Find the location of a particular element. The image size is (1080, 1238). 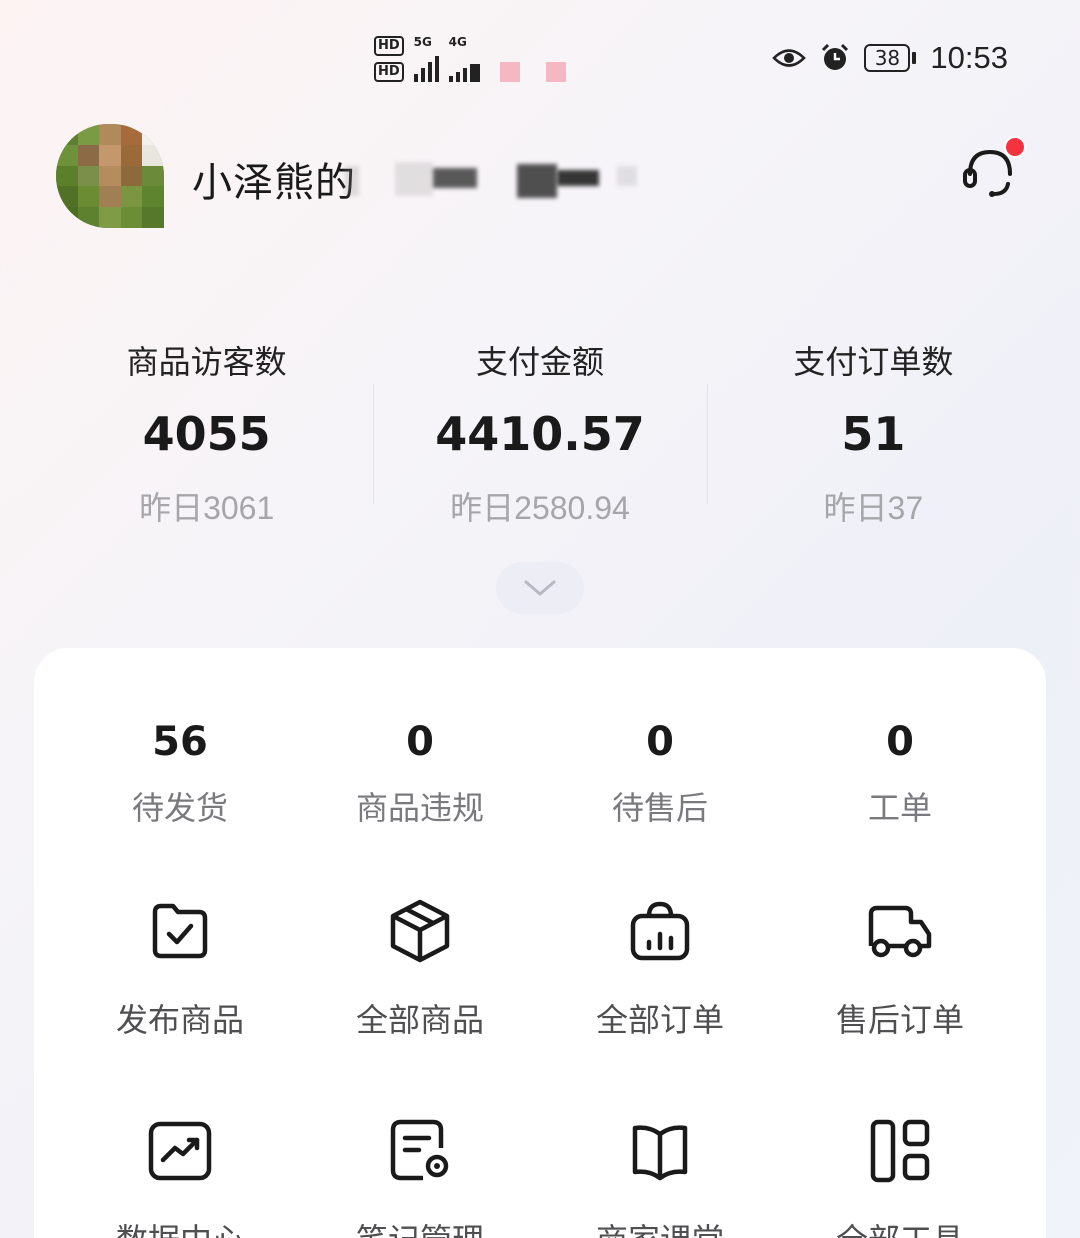

shop-avatar is located at coordinates (110, 176).